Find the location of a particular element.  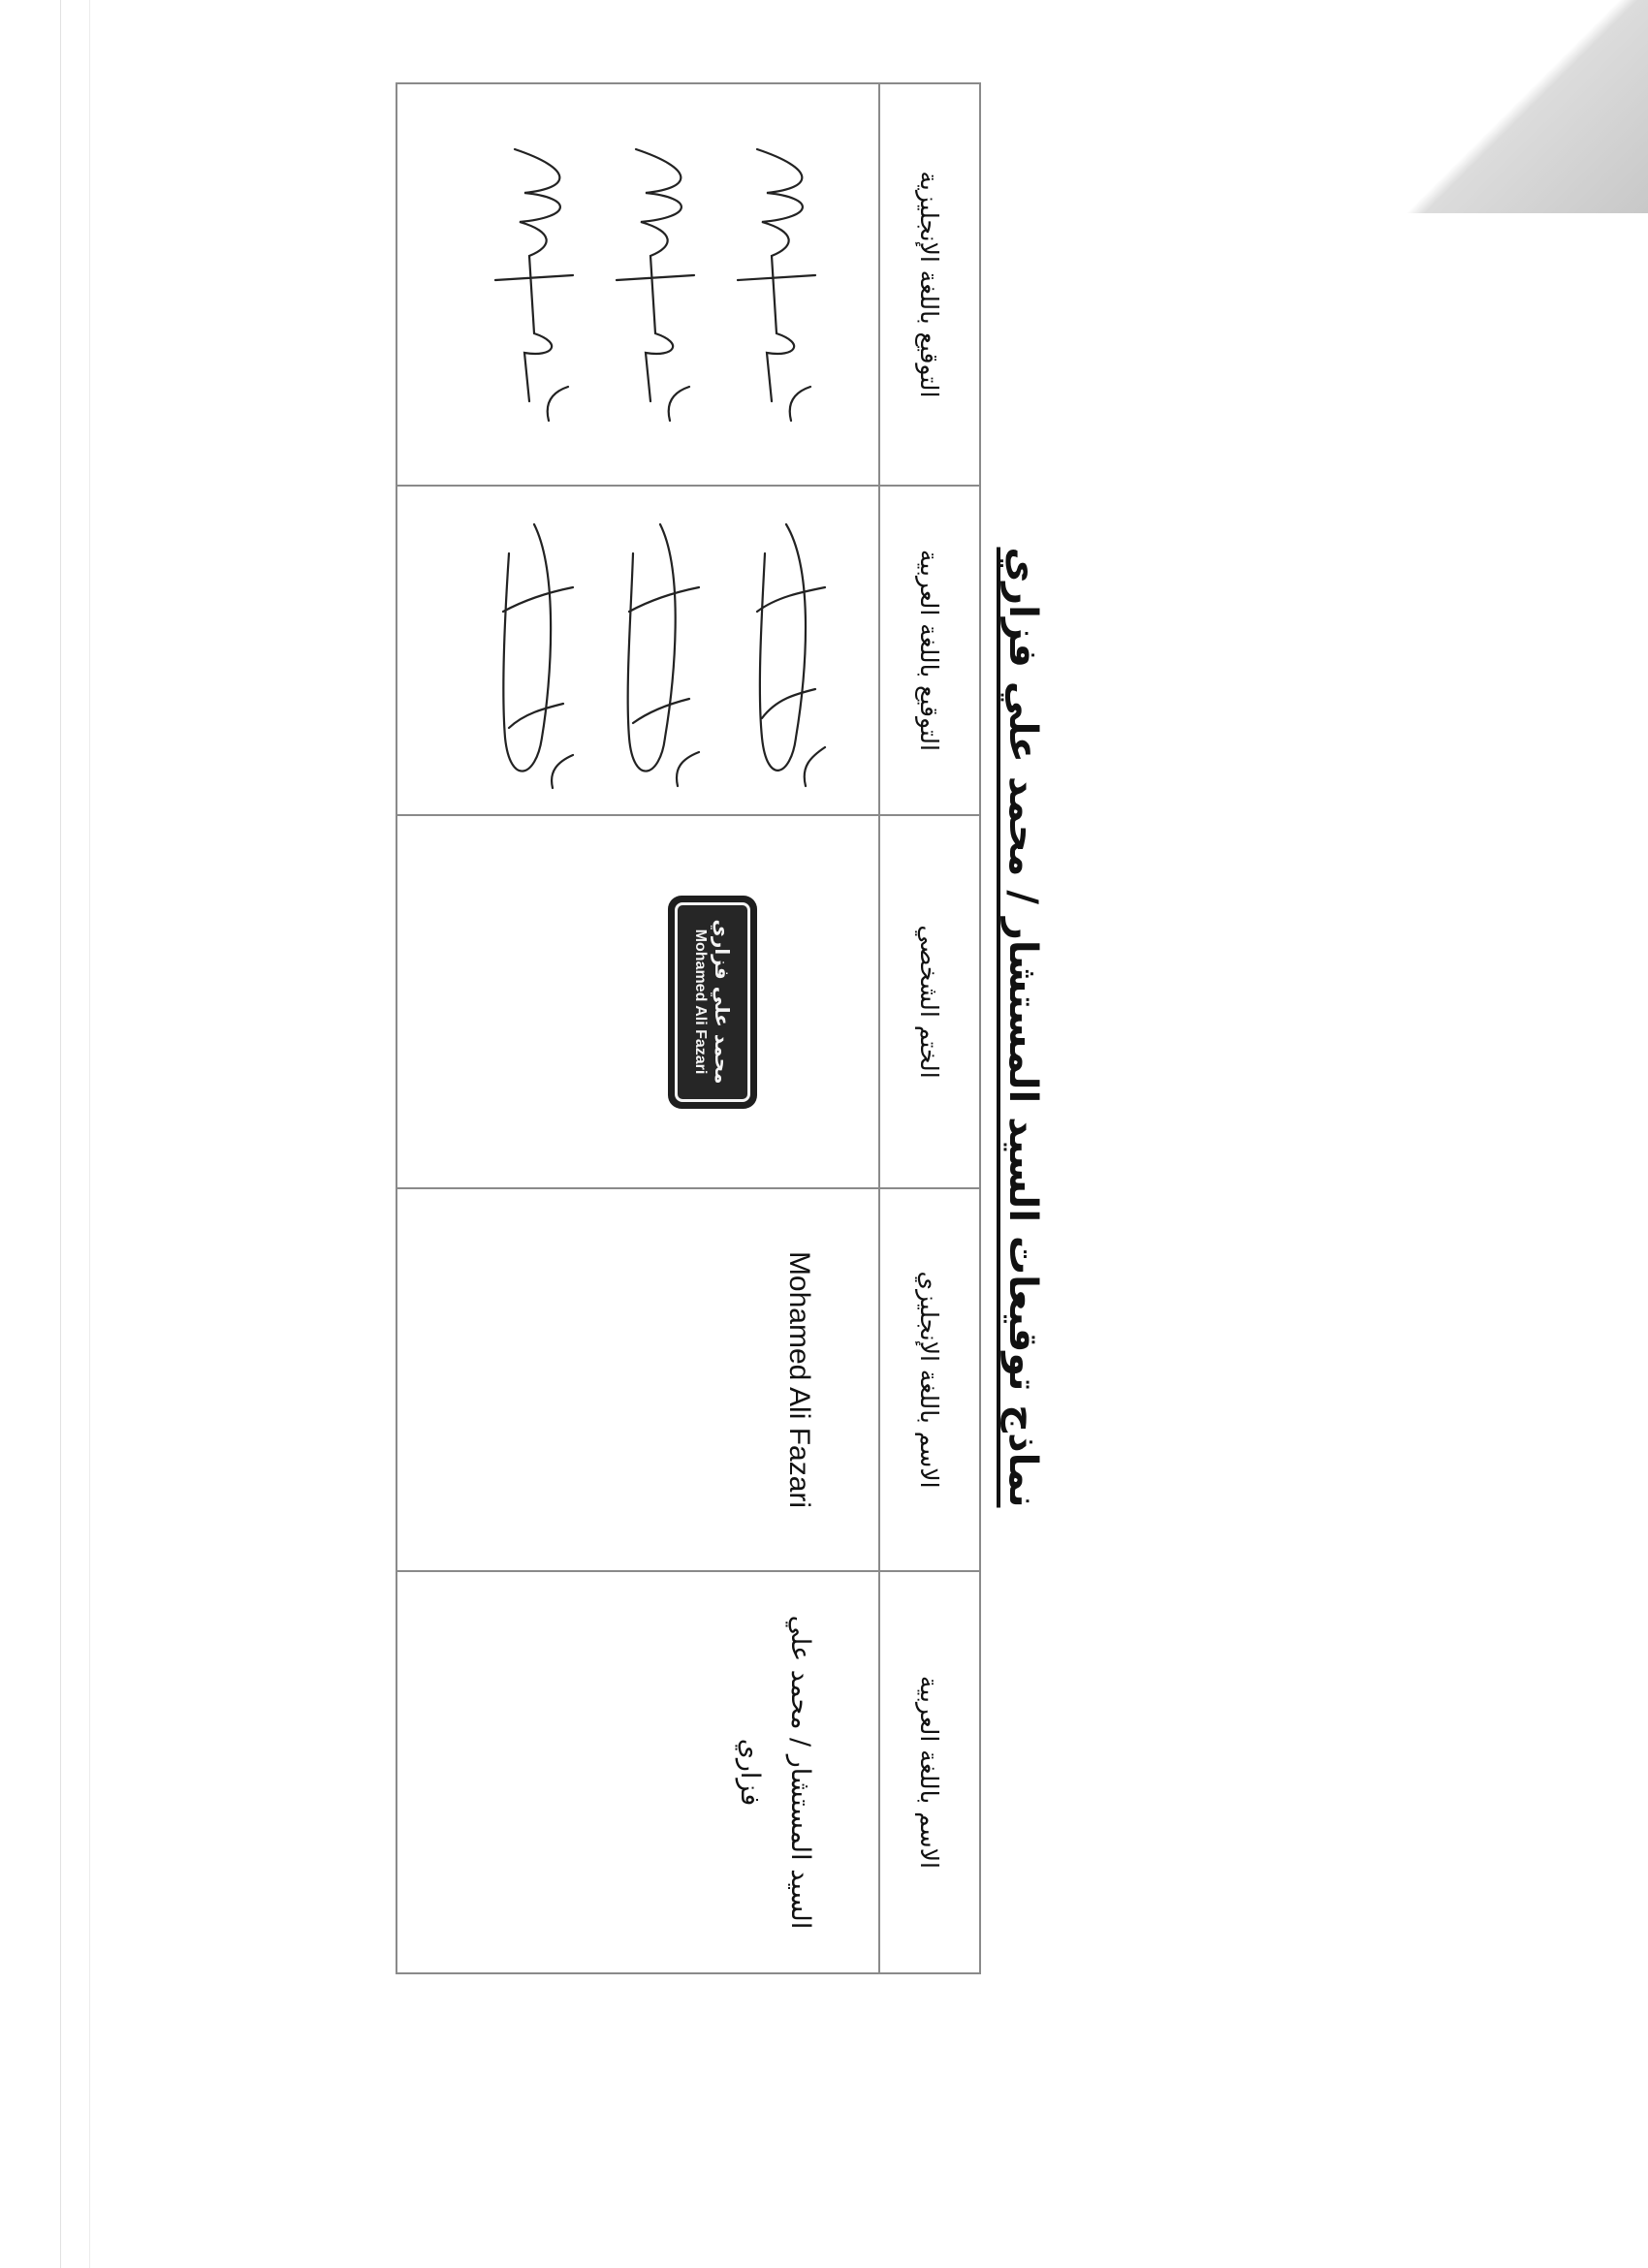

cell-arabic-name: السيد المستشار / محمد علي فزاري is located at coordinates (637, 1772).